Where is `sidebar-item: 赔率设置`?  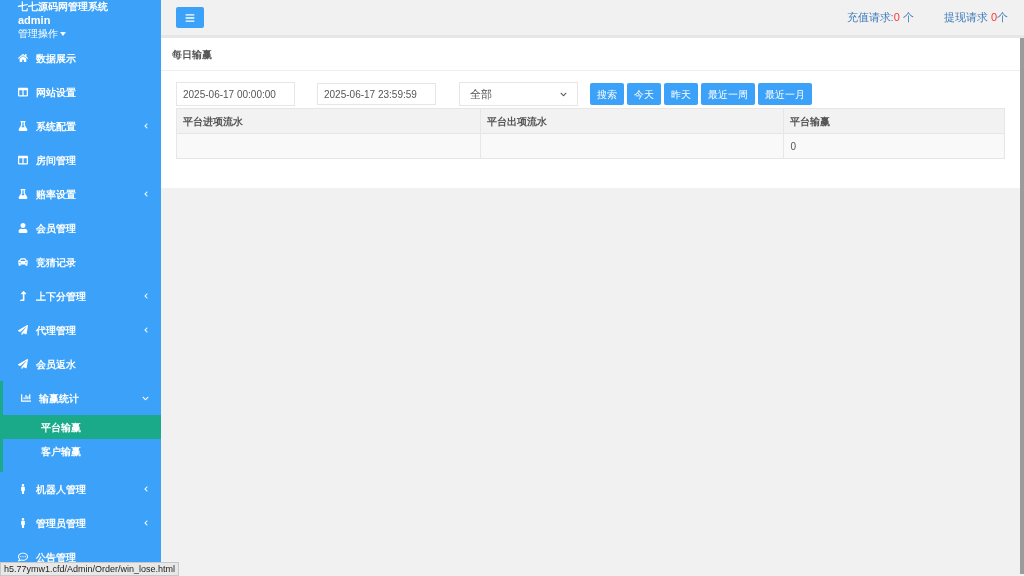 sidebar-item: 赔率设置 is located at coordinates (80, 194).